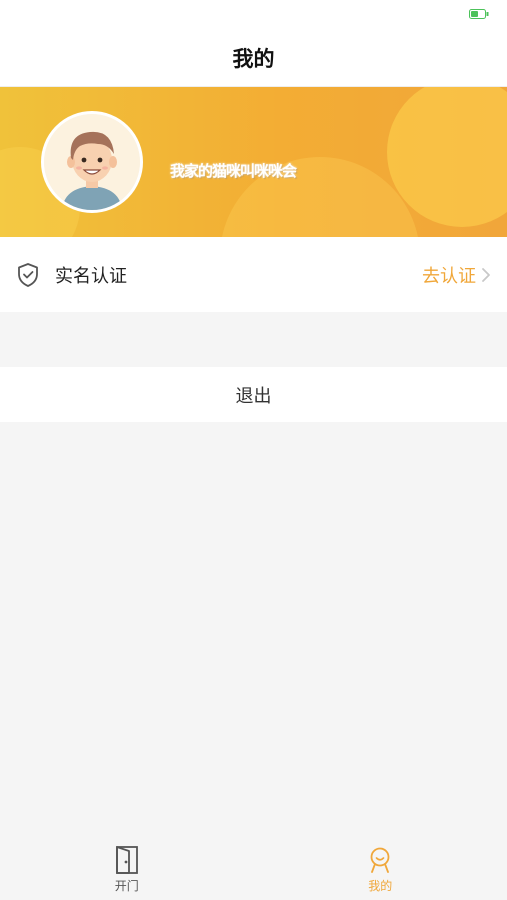  What do you see at coordinates (449, 276) in the screenshot?
I see `go-auth-label: 去认证` at bounding box center [449, 276].